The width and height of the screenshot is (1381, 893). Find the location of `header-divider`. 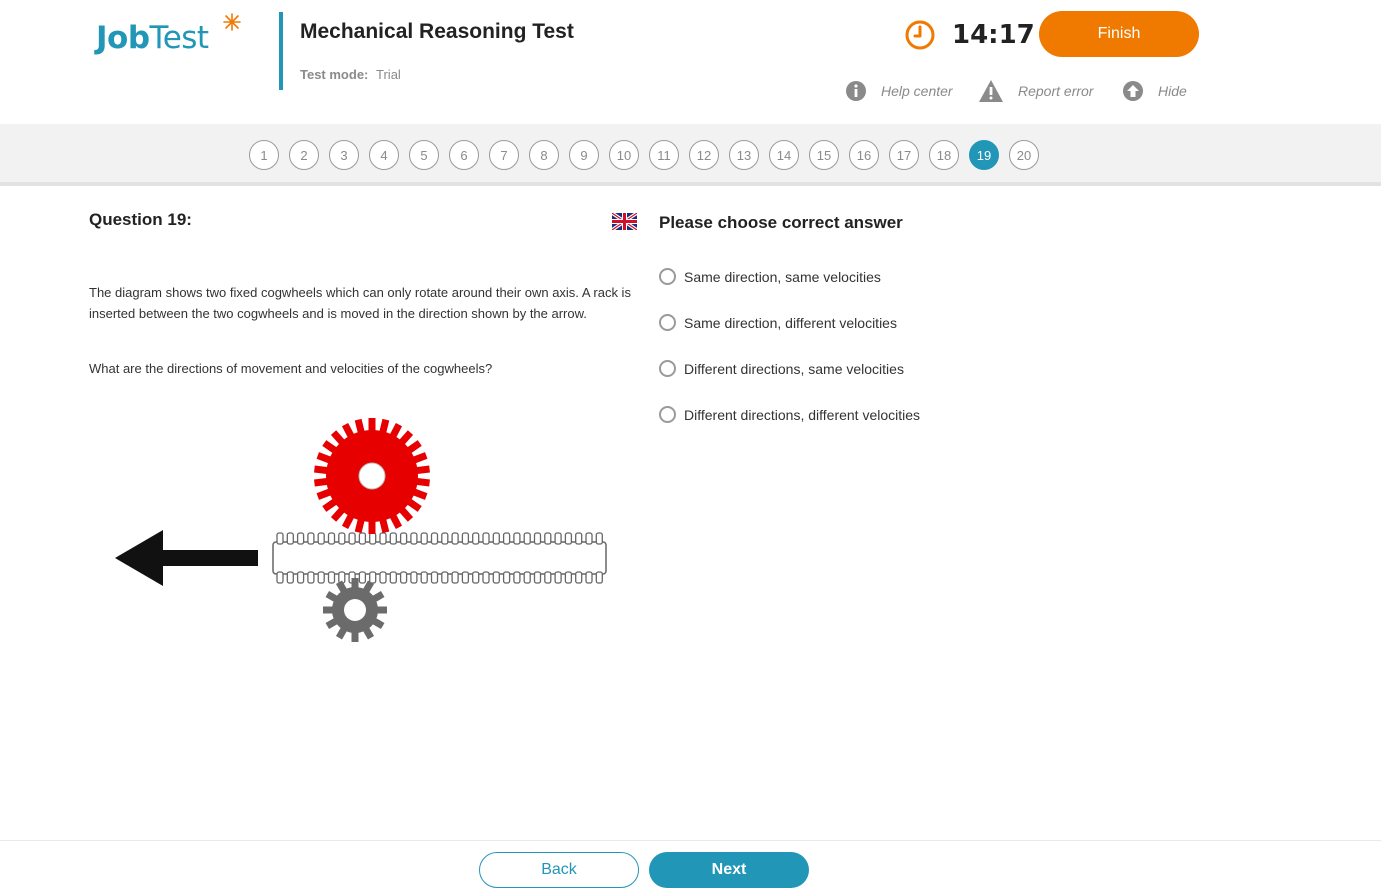

header-divider is located at coordinates (281, 51).